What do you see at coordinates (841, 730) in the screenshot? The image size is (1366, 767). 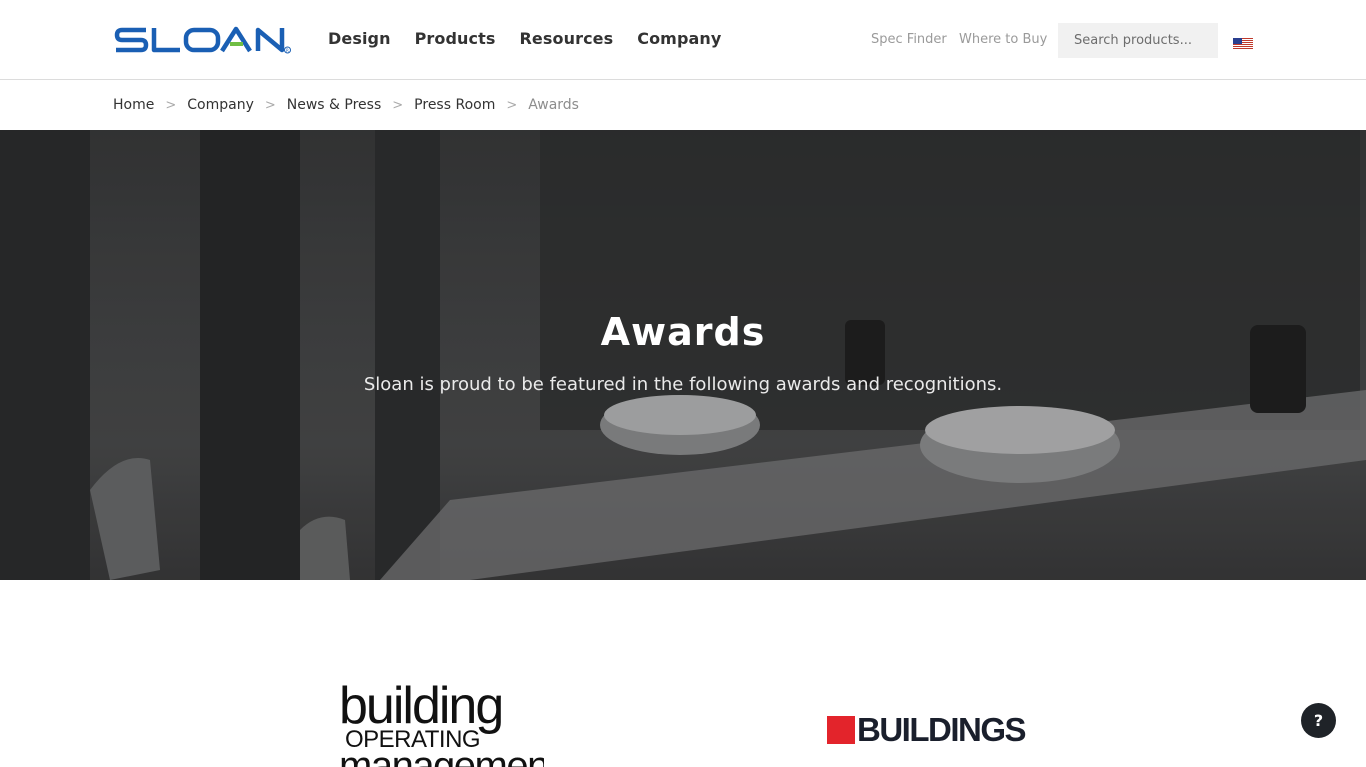 I see `buildings-logo-square` at bounding box center [841, 730].